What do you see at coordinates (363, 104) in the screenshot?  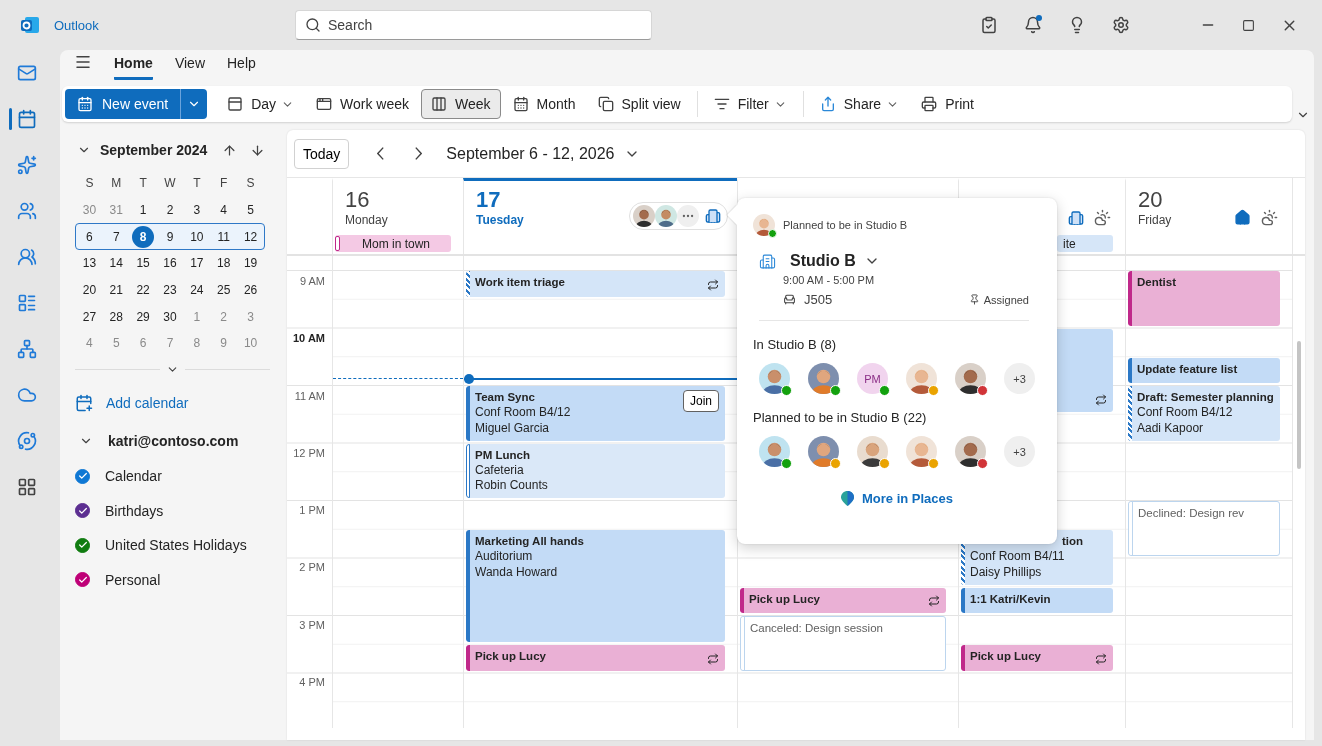 I see `view-button: Work week` at bounding box center [363, 104].